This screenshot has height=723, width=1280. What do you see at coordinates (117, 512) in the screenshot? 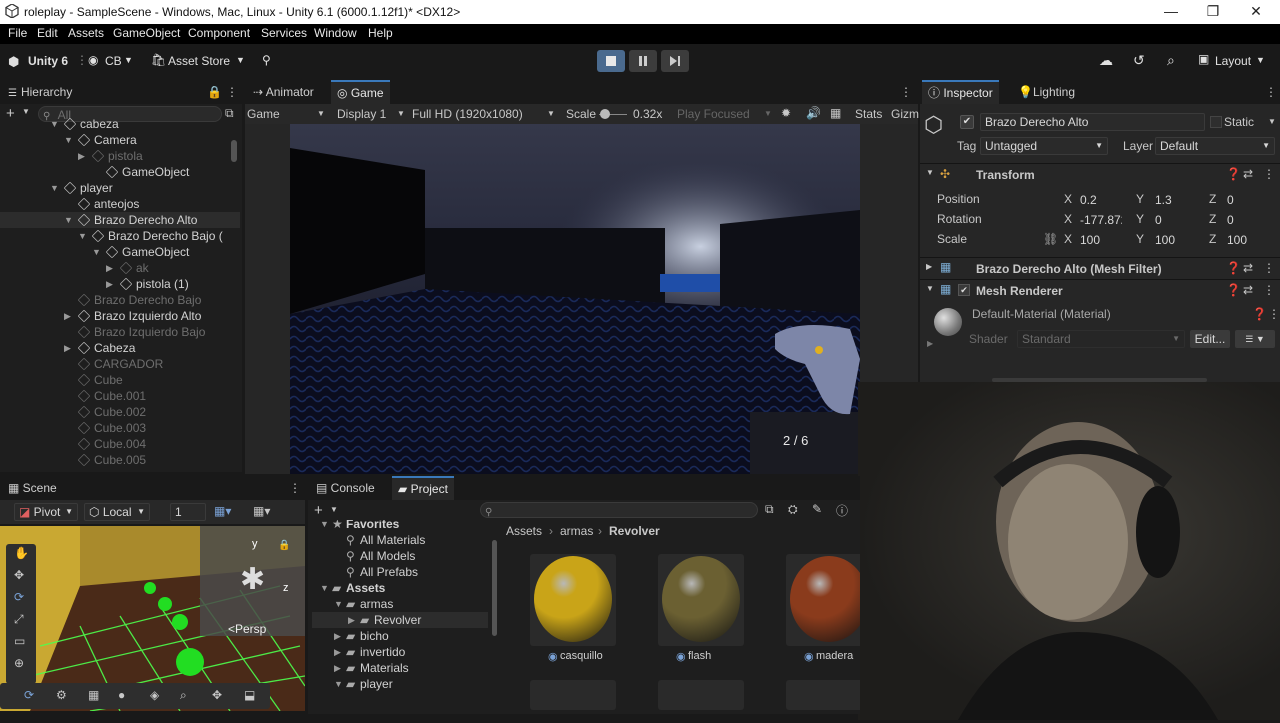
I see `local-dropdown: ⬡ Local ▼` at bounding box center [117, 512].